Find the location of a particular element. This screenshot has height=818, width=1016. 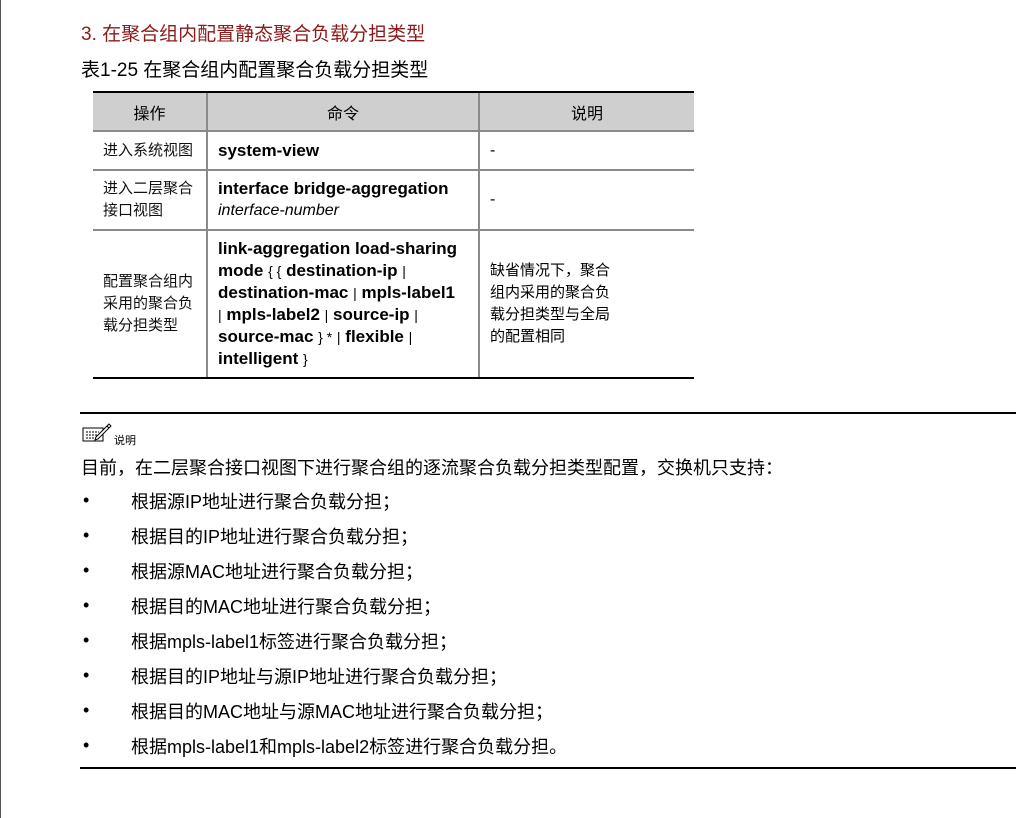

list-item-text: 根据源IP地址进行聚合负载分担； is located at coordinates (266, 501).